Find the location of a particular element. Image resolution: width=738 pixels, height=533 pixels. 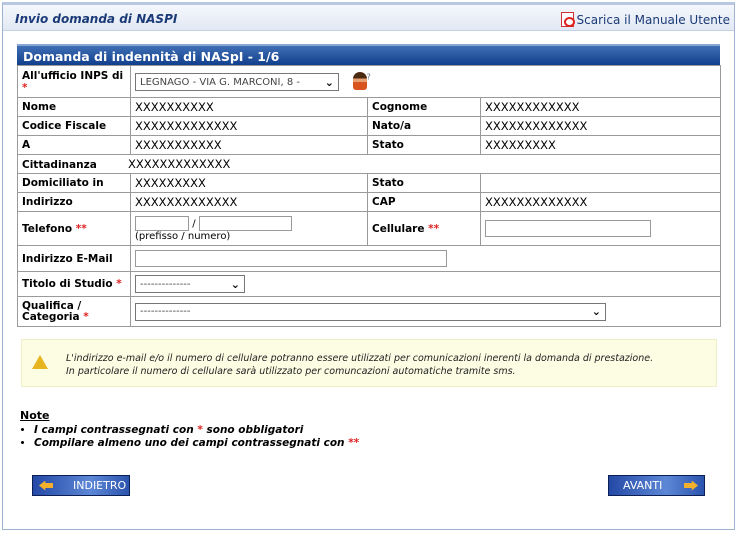

nato-value: XXXXXXXXXXXXX is located at coordinates (600, 126).